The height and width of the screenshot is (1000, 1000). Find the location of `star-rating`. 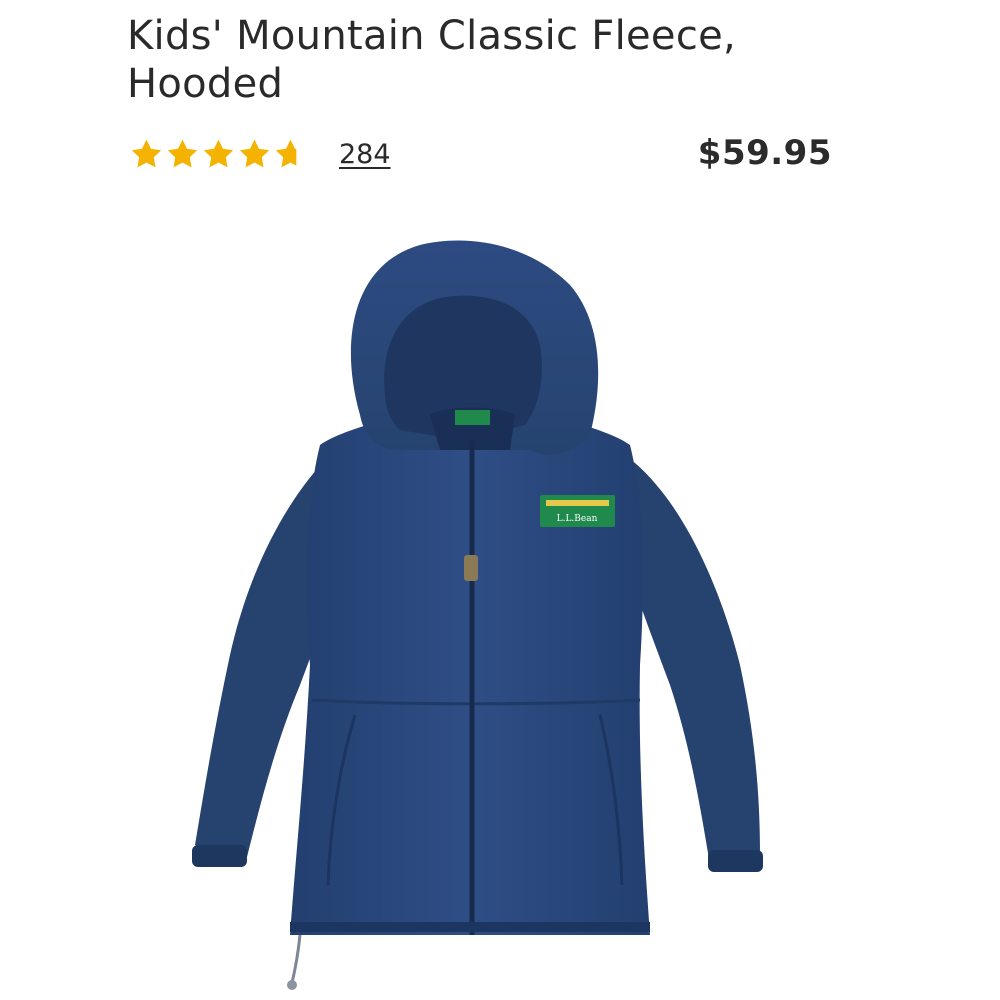

star-rating is located at coordinates (219, 154).